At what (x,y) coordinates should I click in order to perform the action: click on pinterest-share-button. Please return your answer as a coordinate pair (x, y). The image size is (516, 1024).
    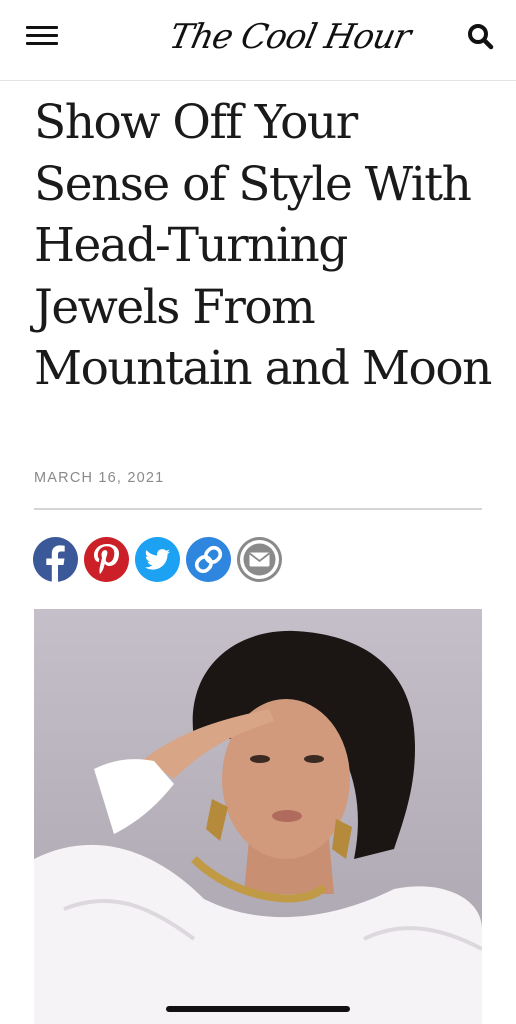
    Looking at the image, I should click on (106, 559).